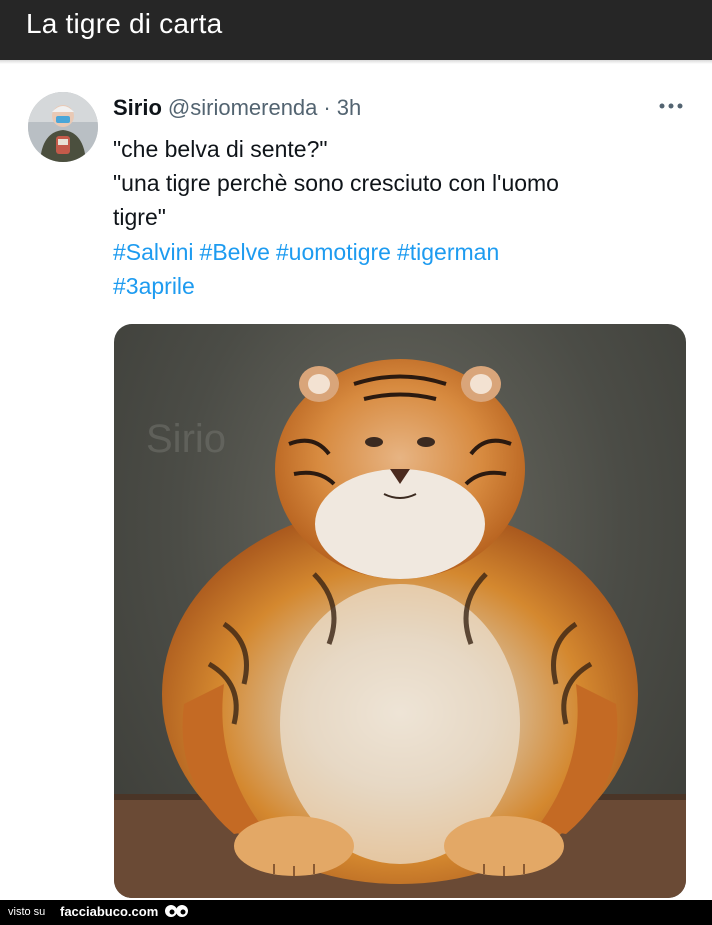 Image resolution: width=712 pixels, height=925 pixels. What do you see at coordinates (356, 30) in the screenshot?
I see `app-header: La tigre di carta` at bounding box center [356, 30].